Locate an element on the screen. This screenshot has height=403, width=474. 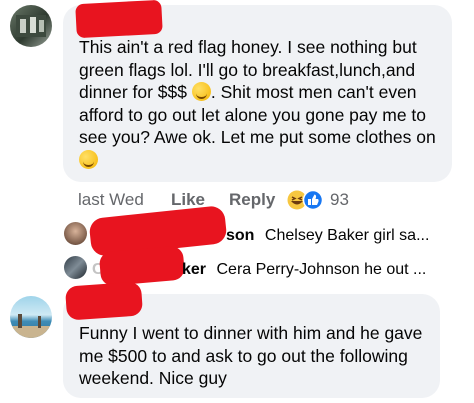
reply-author-fragment: ker is located at coordinates (194, 269).